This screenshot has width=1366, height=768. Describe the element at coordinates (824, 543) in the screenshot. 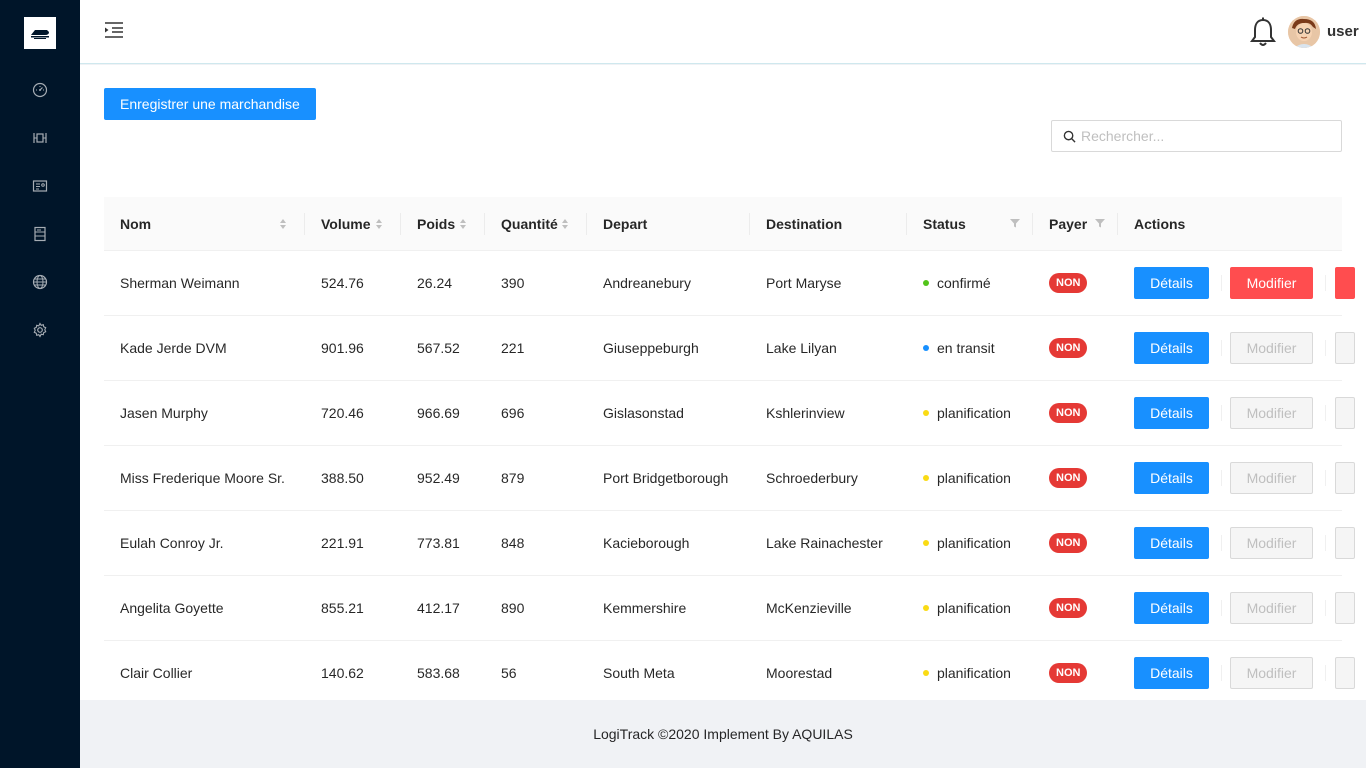

I see `cell-destination: Lake Rainachester` at that location.